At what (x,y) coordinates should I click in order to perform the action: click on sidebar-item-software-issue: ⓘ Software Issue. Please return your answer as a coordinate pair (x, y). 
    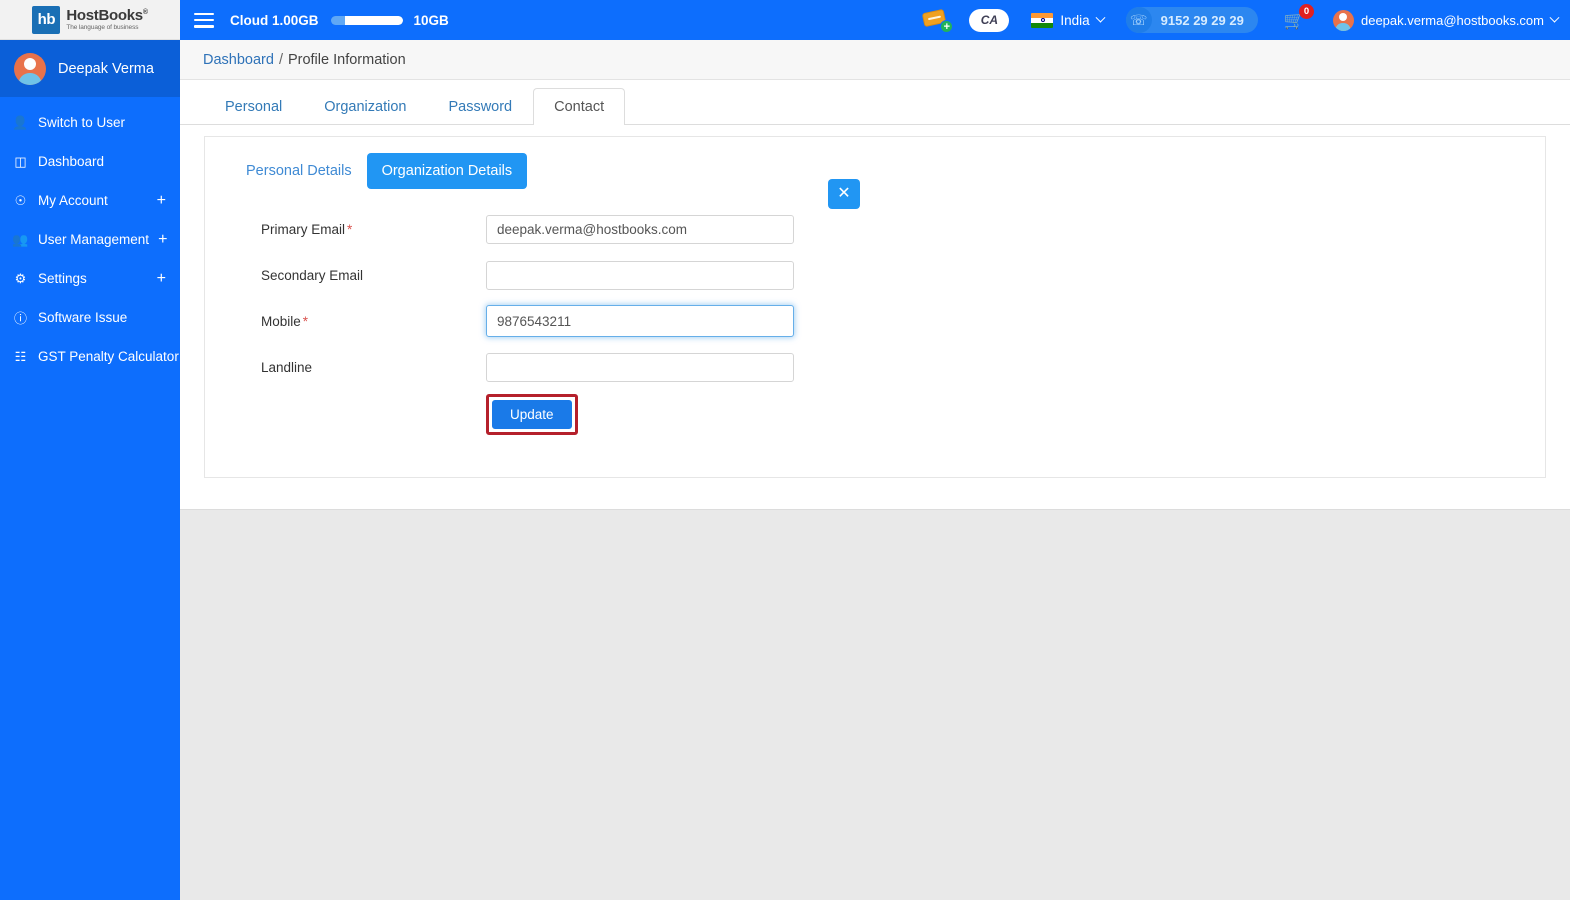
    Looking at the image, I should click on (90, 317).